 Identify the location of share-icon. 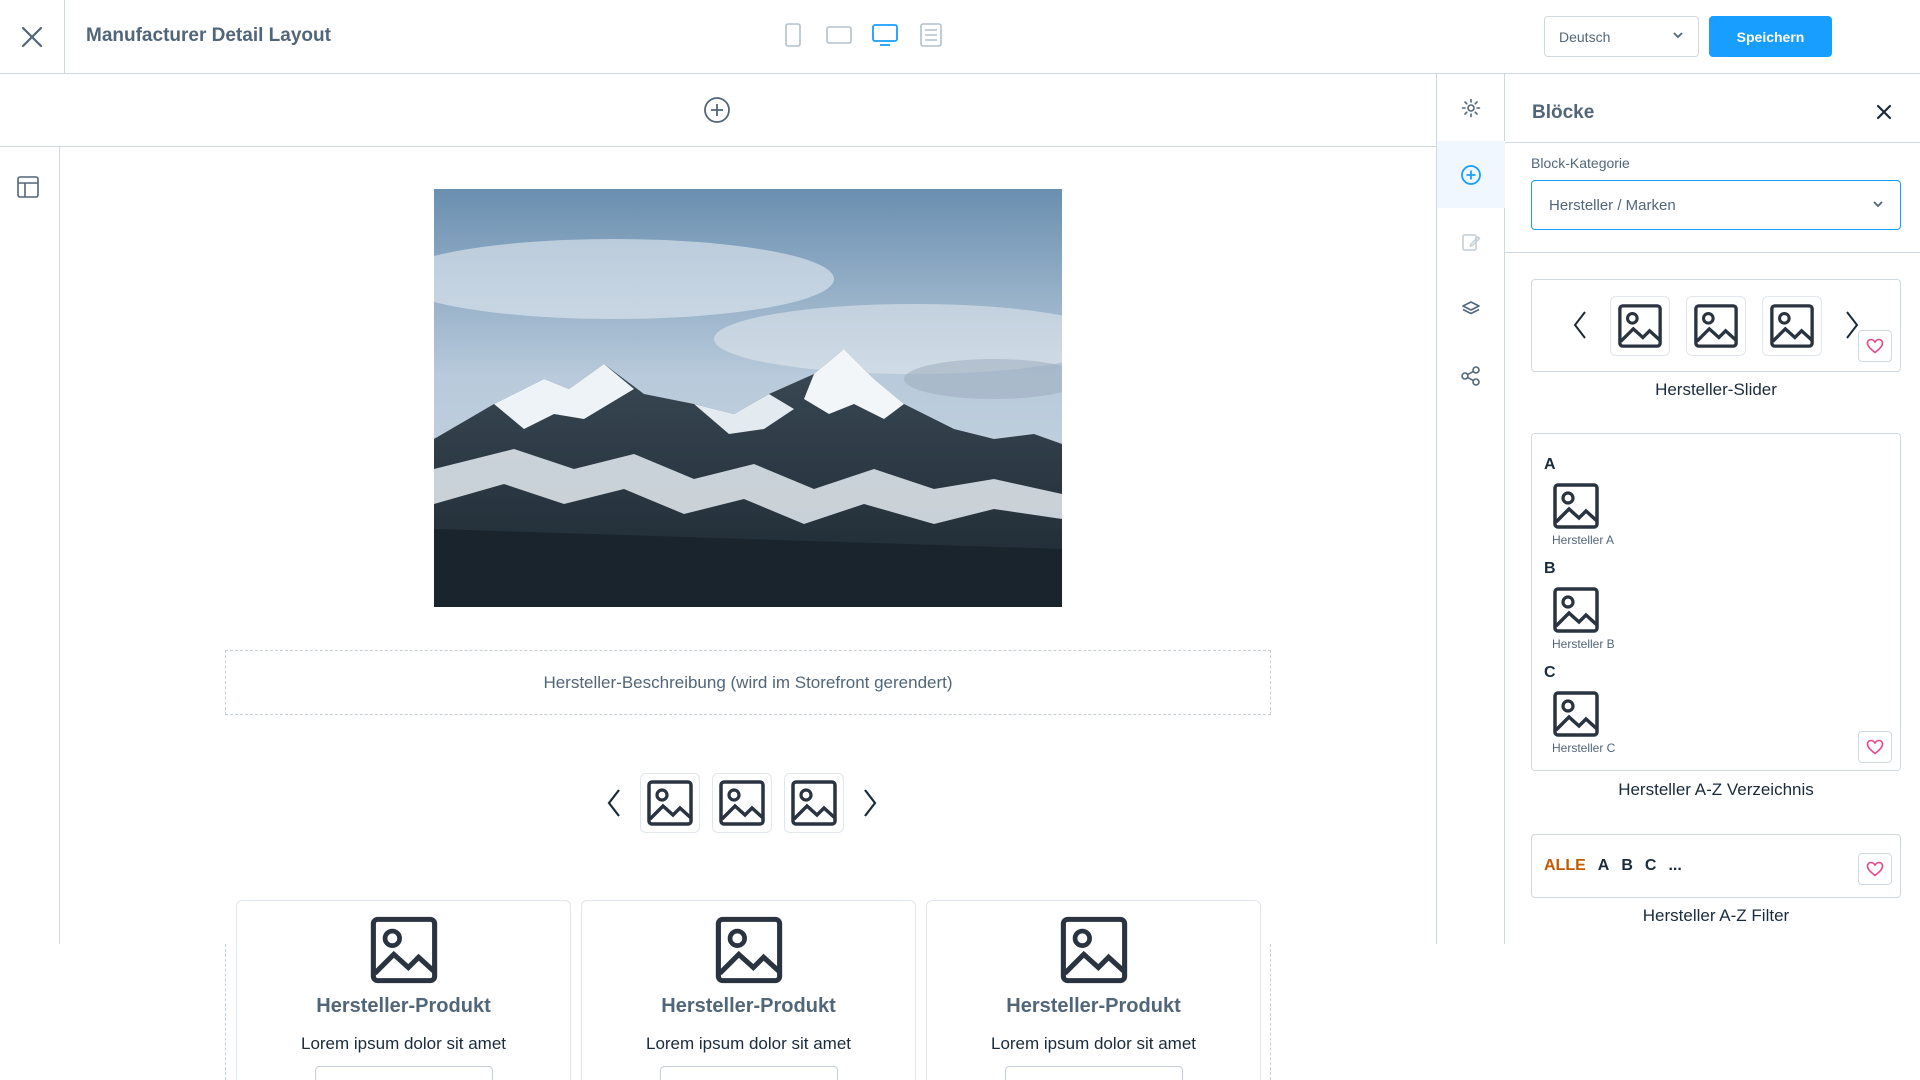
(1470, 375).